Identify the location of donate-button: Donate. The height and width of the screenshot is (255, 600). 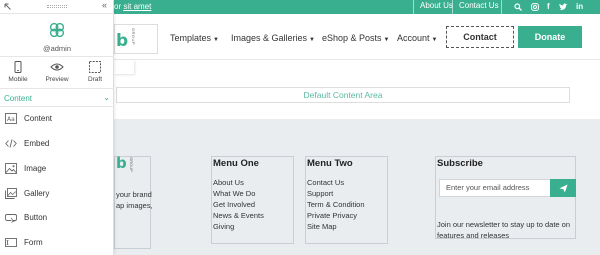
(550, 37).